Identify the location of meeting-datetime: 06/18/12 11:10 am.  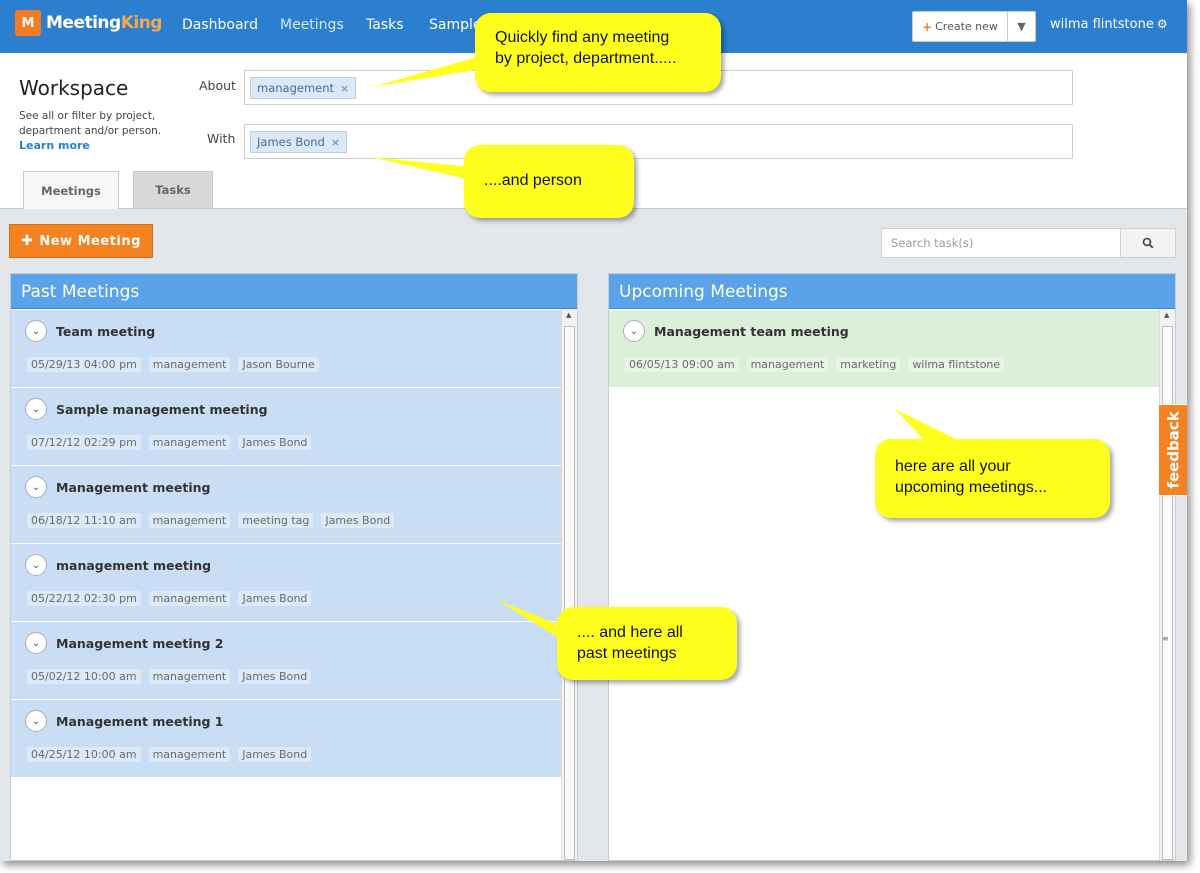
(84, 520).